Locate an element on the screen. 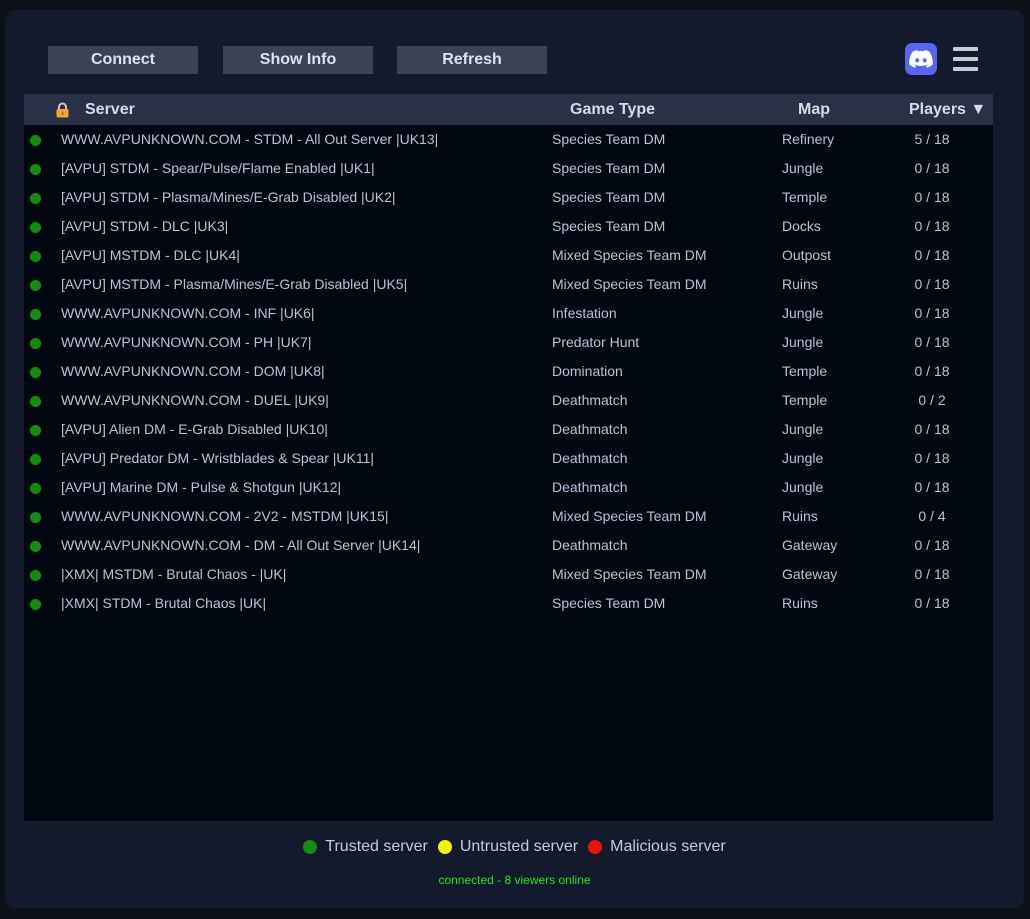  cell-server: WWW.AVPUNKNOWN.COM - DUEL |UK9| is located at coordinates (195, 400).